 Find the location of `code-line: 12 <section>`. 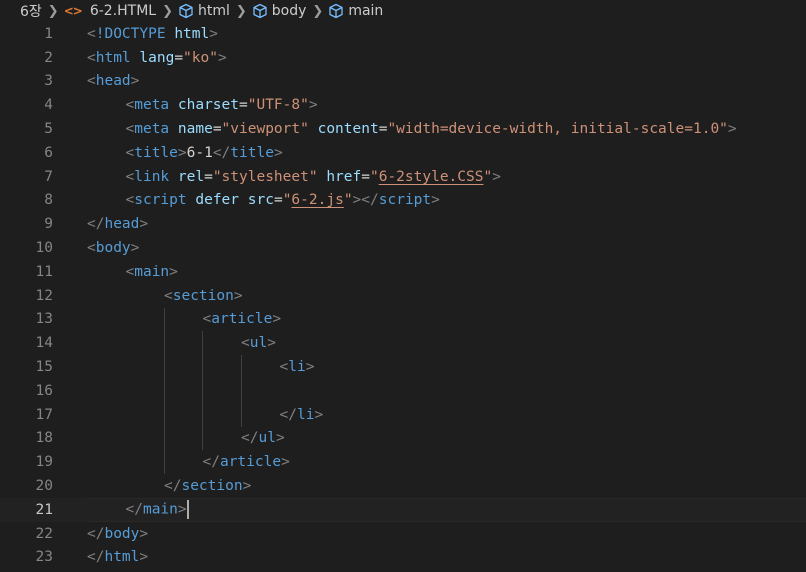

code-line: 12 <section> is located at coordinates (403, 296).